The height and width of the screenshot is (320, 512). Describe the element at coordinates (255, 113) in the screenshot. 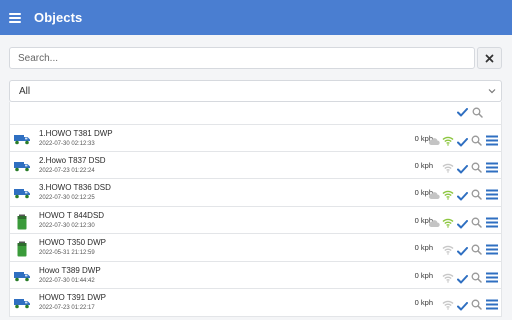

I see `list-toolbar` at that location.